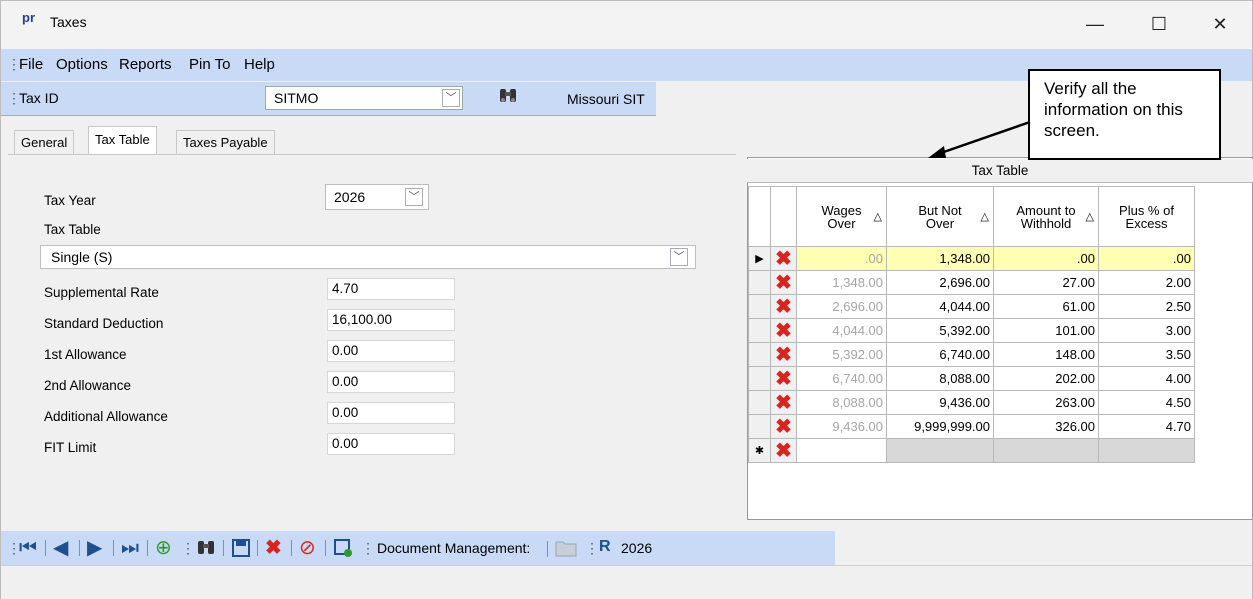  Describe the element at coordinates (841, 258) in the screenshot. I see `cell-wages-over: .00` at that location.